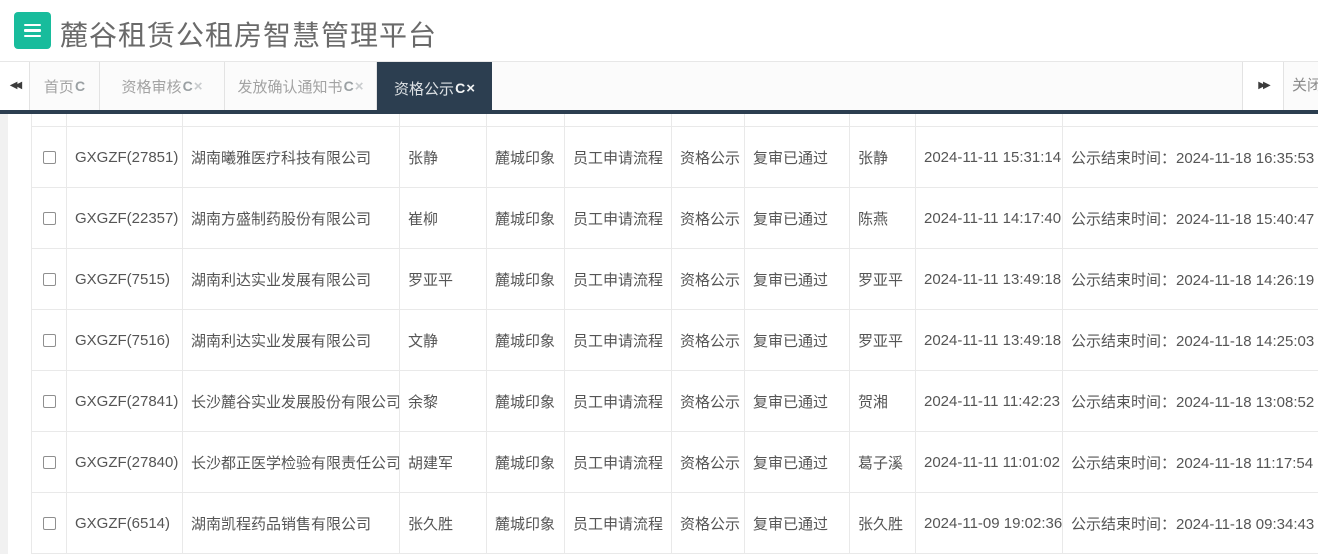 Image resolution: width=1318 pixels, height=554 pixels. What do you see at coordinates (659, 31) in the screenshot?
I see `app-header: 麓谷租赁公租房智慧管理平台` at bounding box center [659, 31].